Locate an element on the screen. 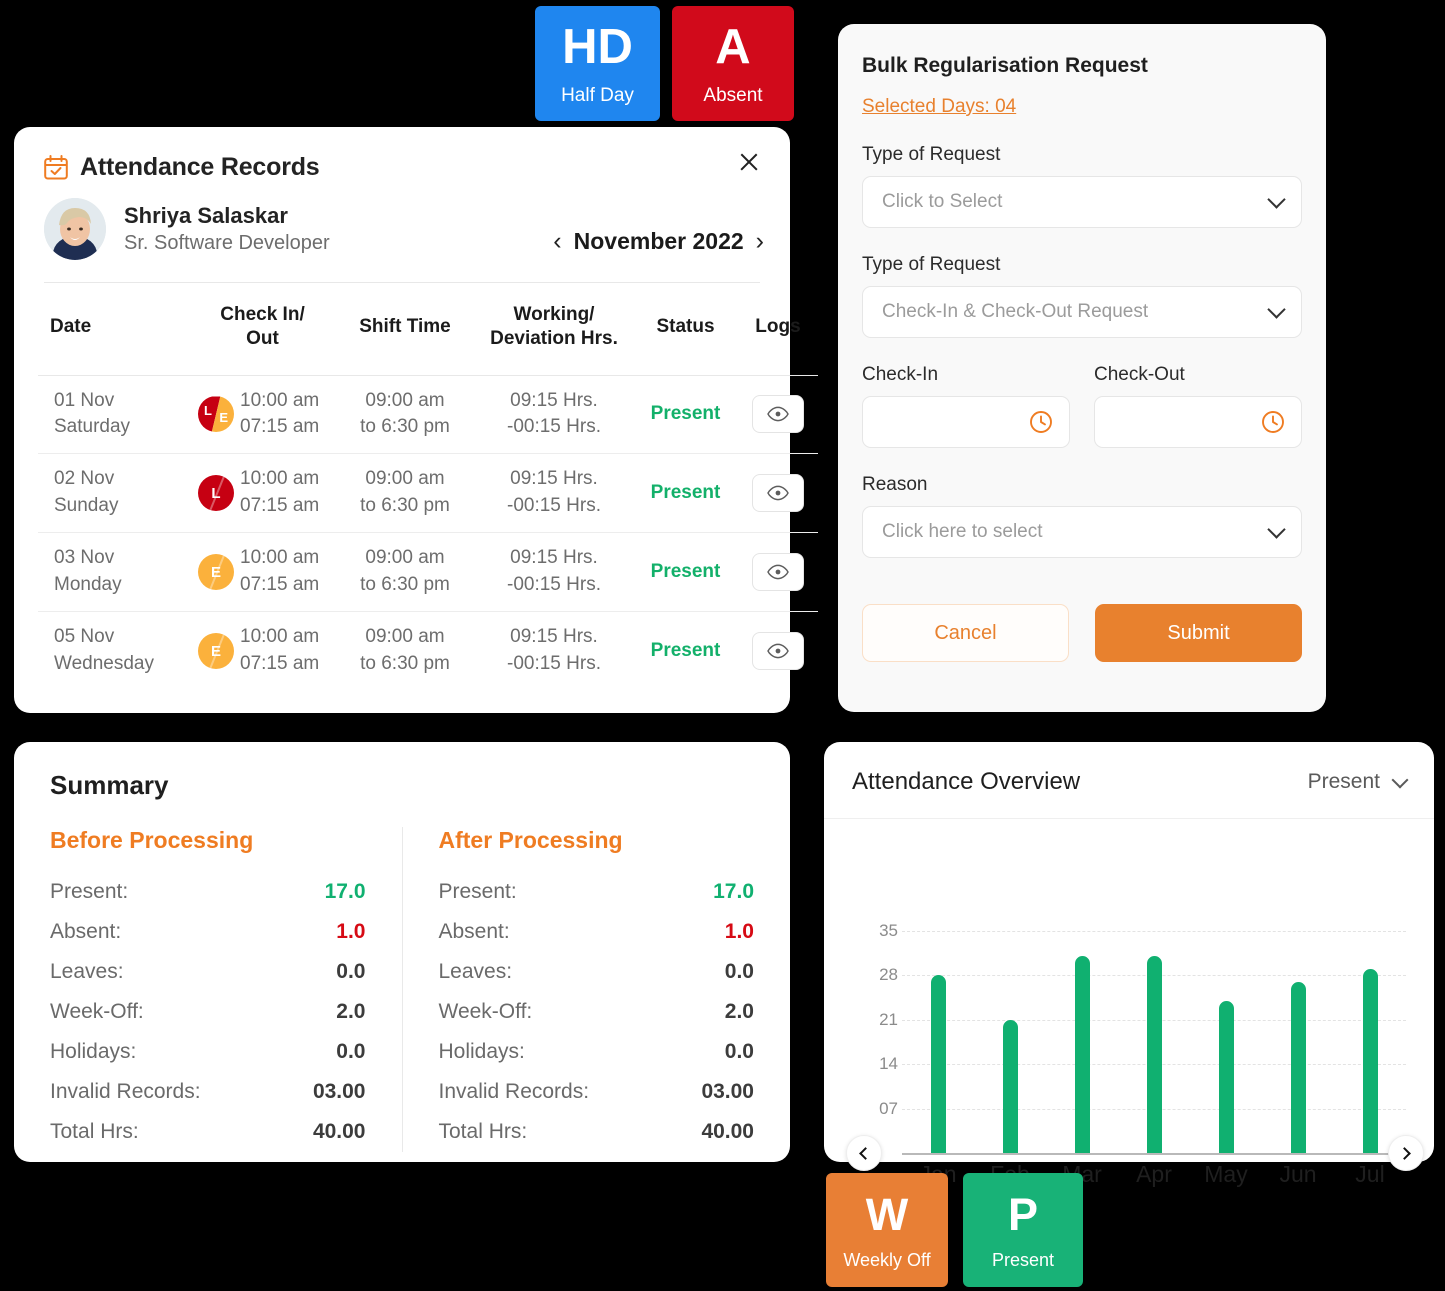  chart-filter-select: Present is located at coordinates (1358, 782).